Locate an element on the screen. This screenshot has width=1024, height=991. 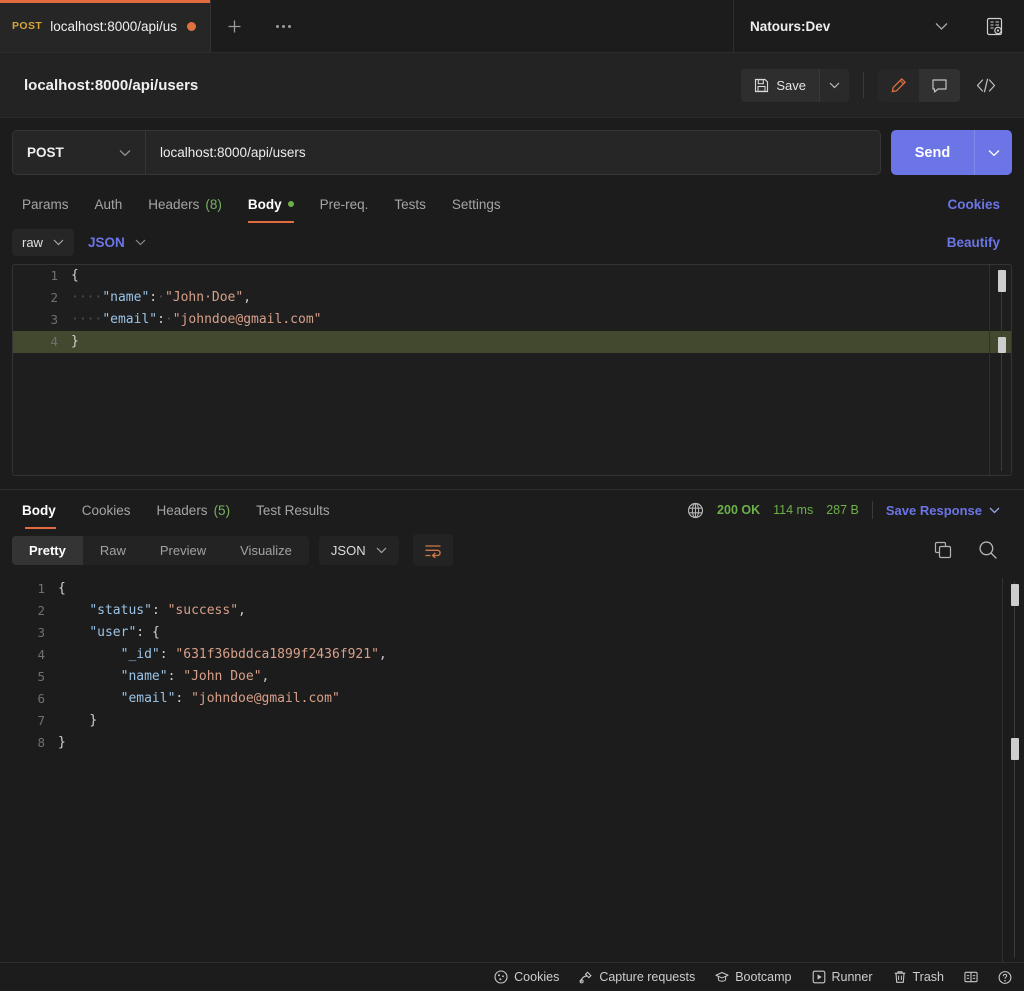
copy-icon is located at coordinates (943, 550).